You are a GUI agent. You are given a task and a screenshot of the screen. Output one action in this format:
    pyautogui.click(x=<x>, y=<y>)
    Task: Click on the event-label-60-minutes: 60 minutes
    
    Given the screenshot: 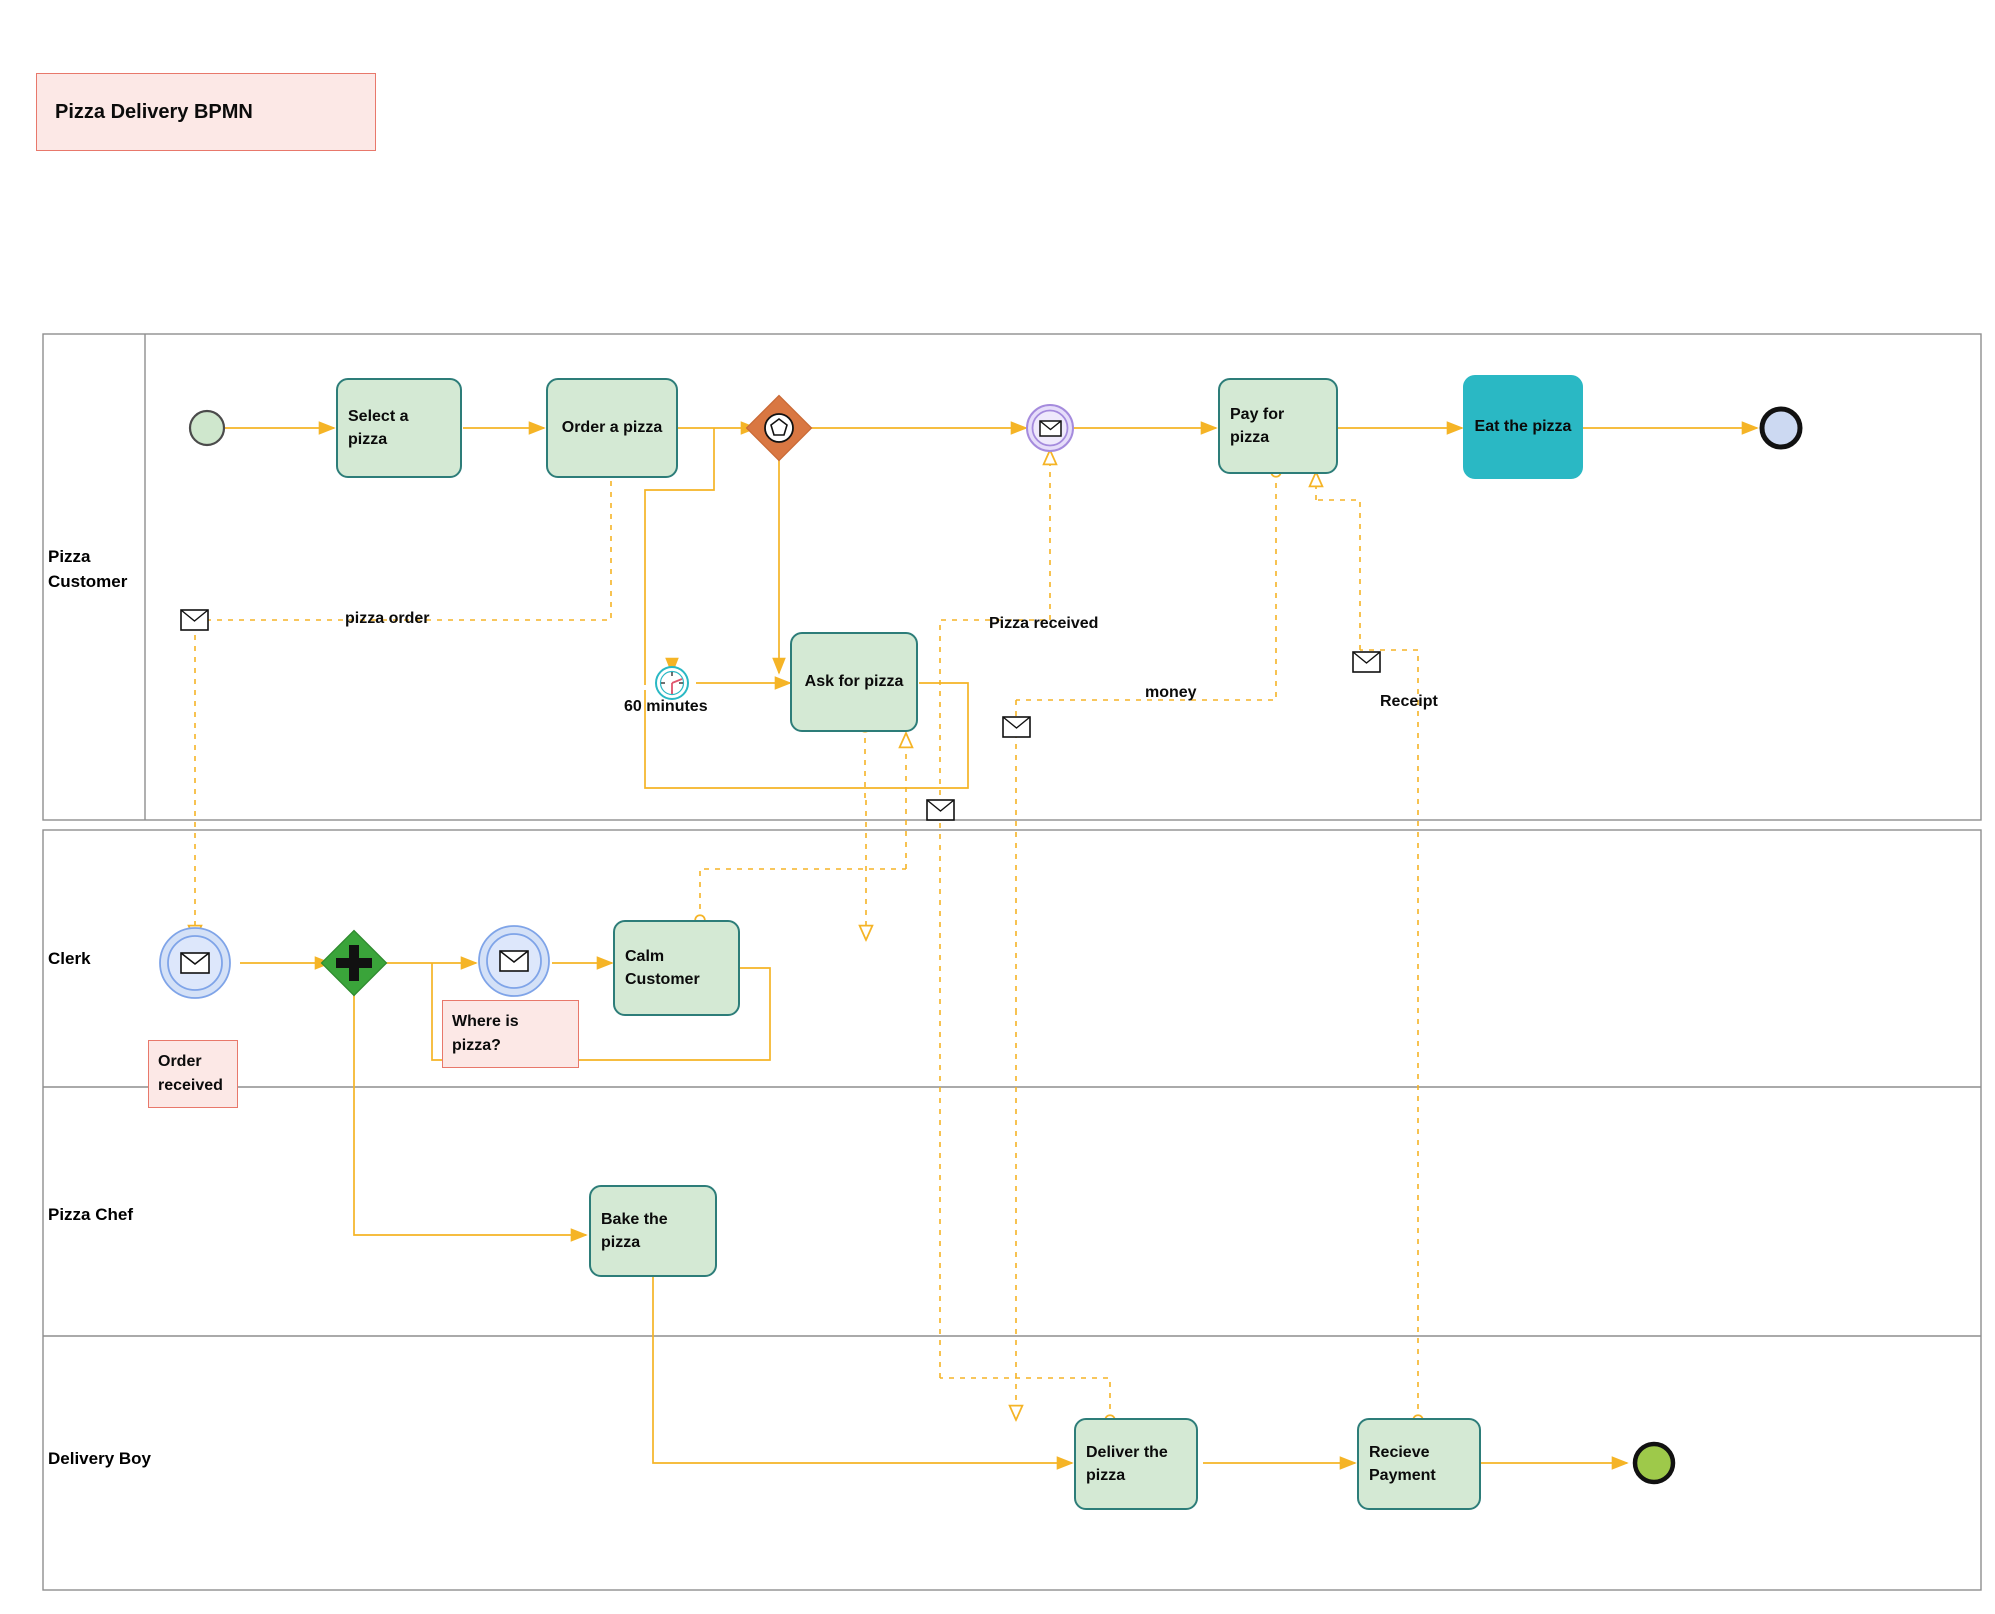 What is the action you would take?
    pyautogui.click(x=666, y=706)
    